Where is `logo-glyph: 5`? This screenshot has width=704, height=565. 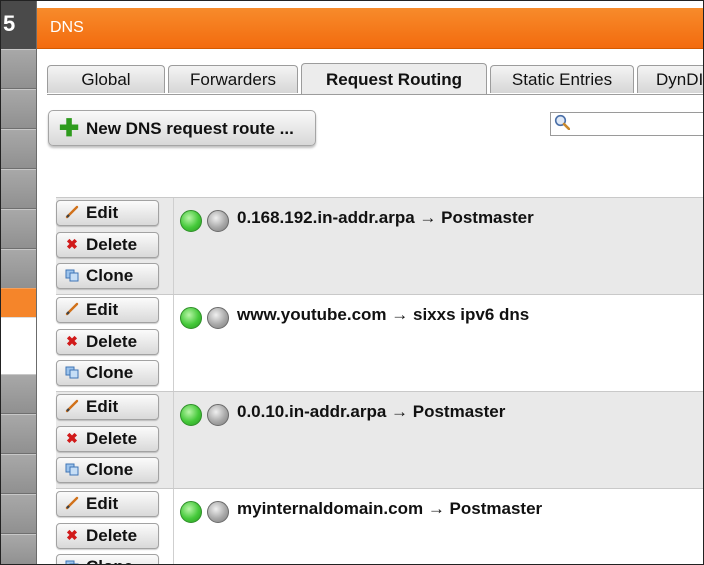 logo-glyph: 5 is located at coordinates (9, 23).